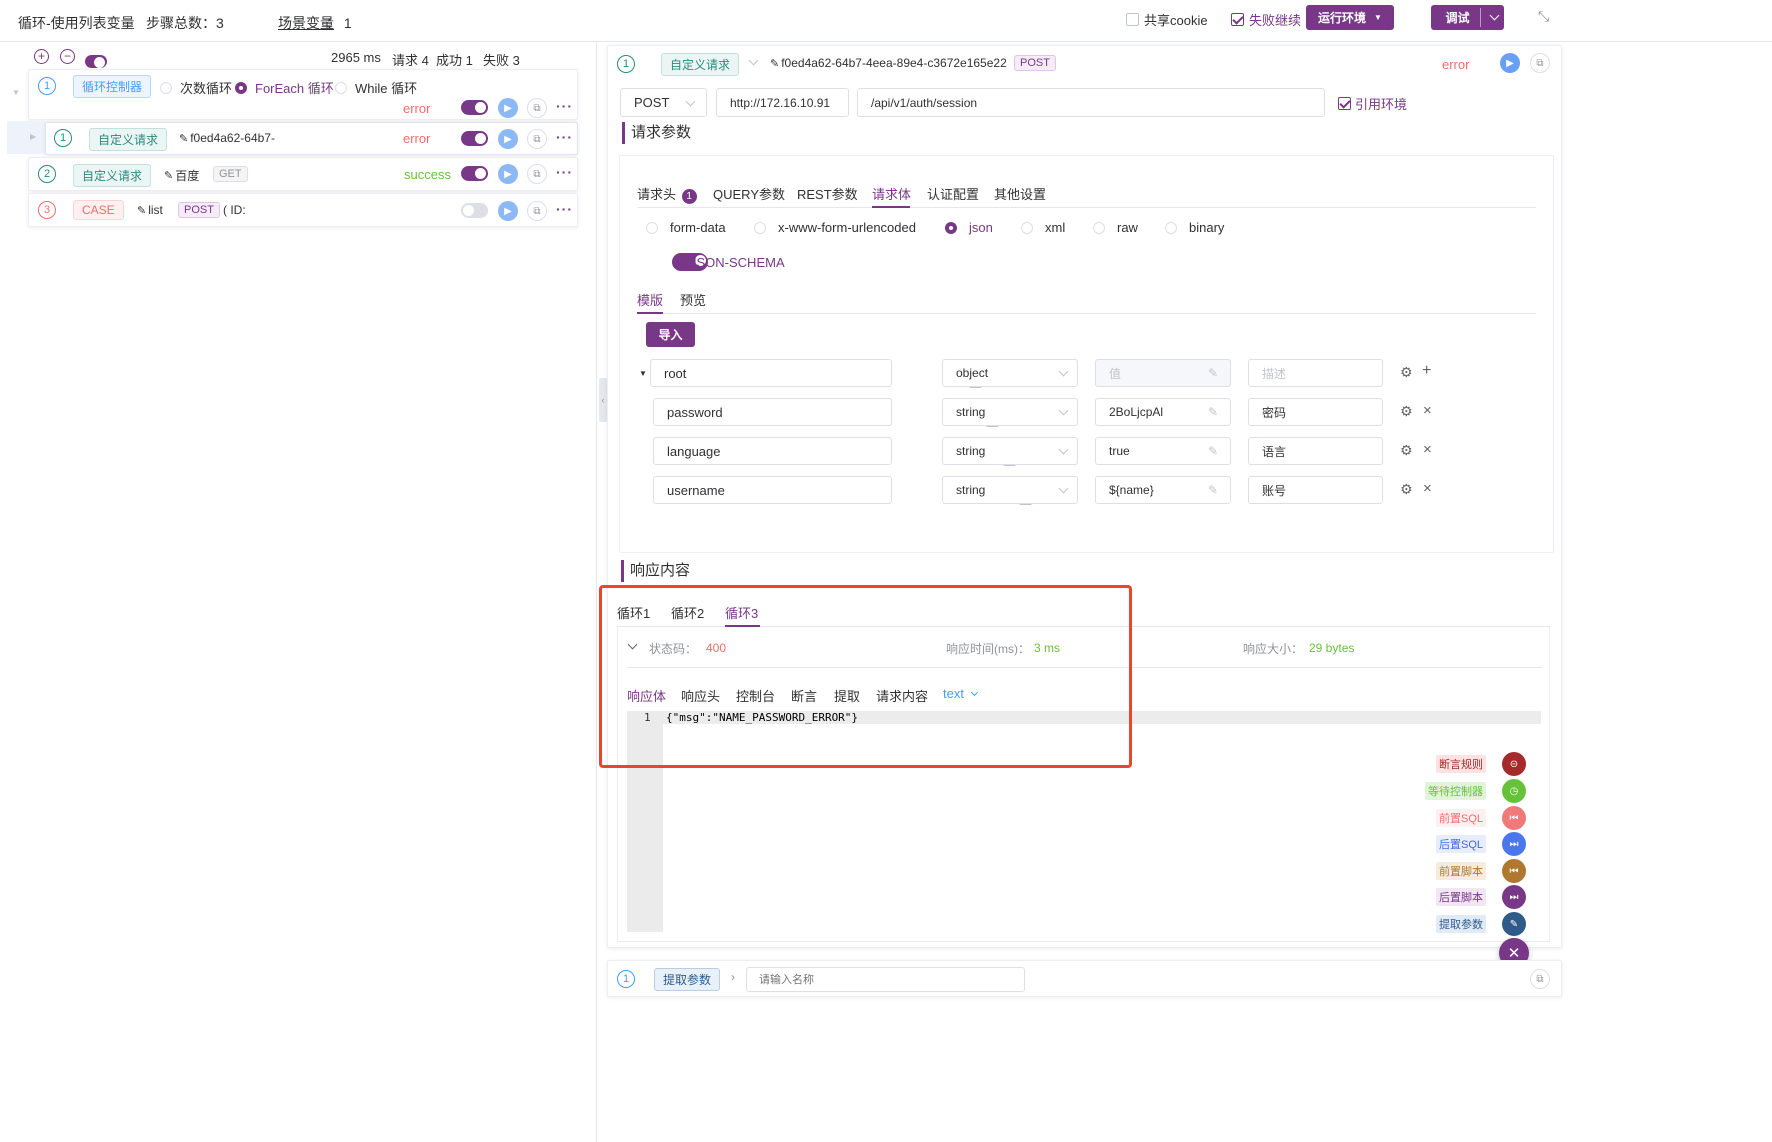 The height and width of the screenshot is (1142, 1772). I want to click on pre-script-icon: ⏮, so click(1514, 871).